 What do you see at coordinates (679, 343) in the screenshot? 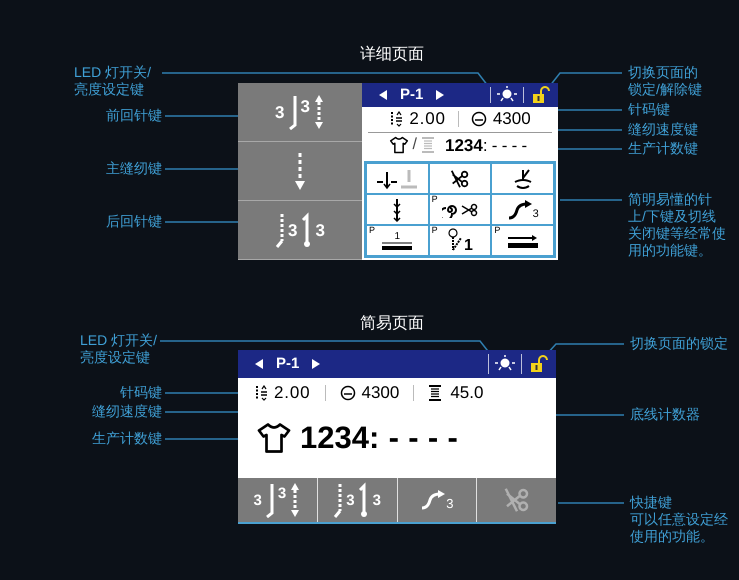
I see `callout-label: 切换页面的锁定` at bounding box center [679, 343].